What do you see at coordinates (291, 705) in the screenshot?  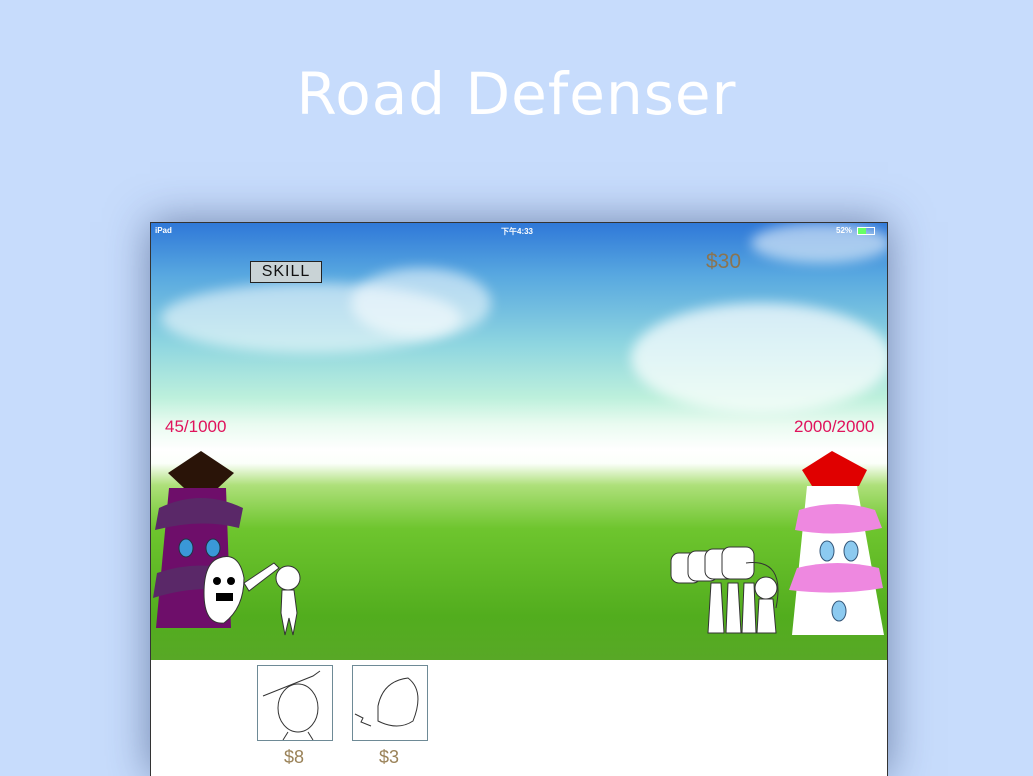 I see `swordsman-unit-icon` at bounding box center [291, 705].